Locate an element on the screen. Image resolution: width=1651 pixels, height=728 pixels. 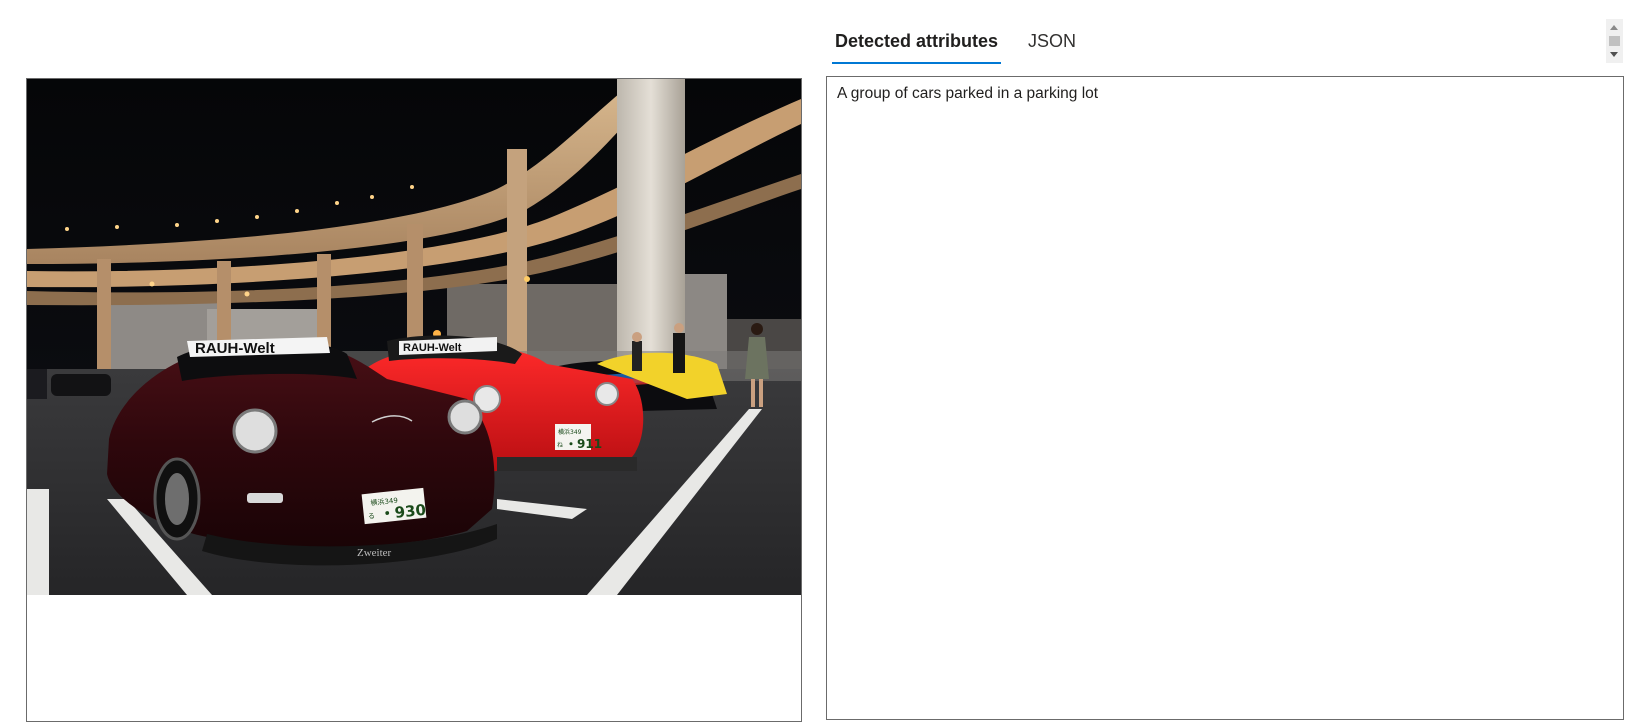
caption-text: A group of cars parked in a parking lot is located at coordinates (968, 93).